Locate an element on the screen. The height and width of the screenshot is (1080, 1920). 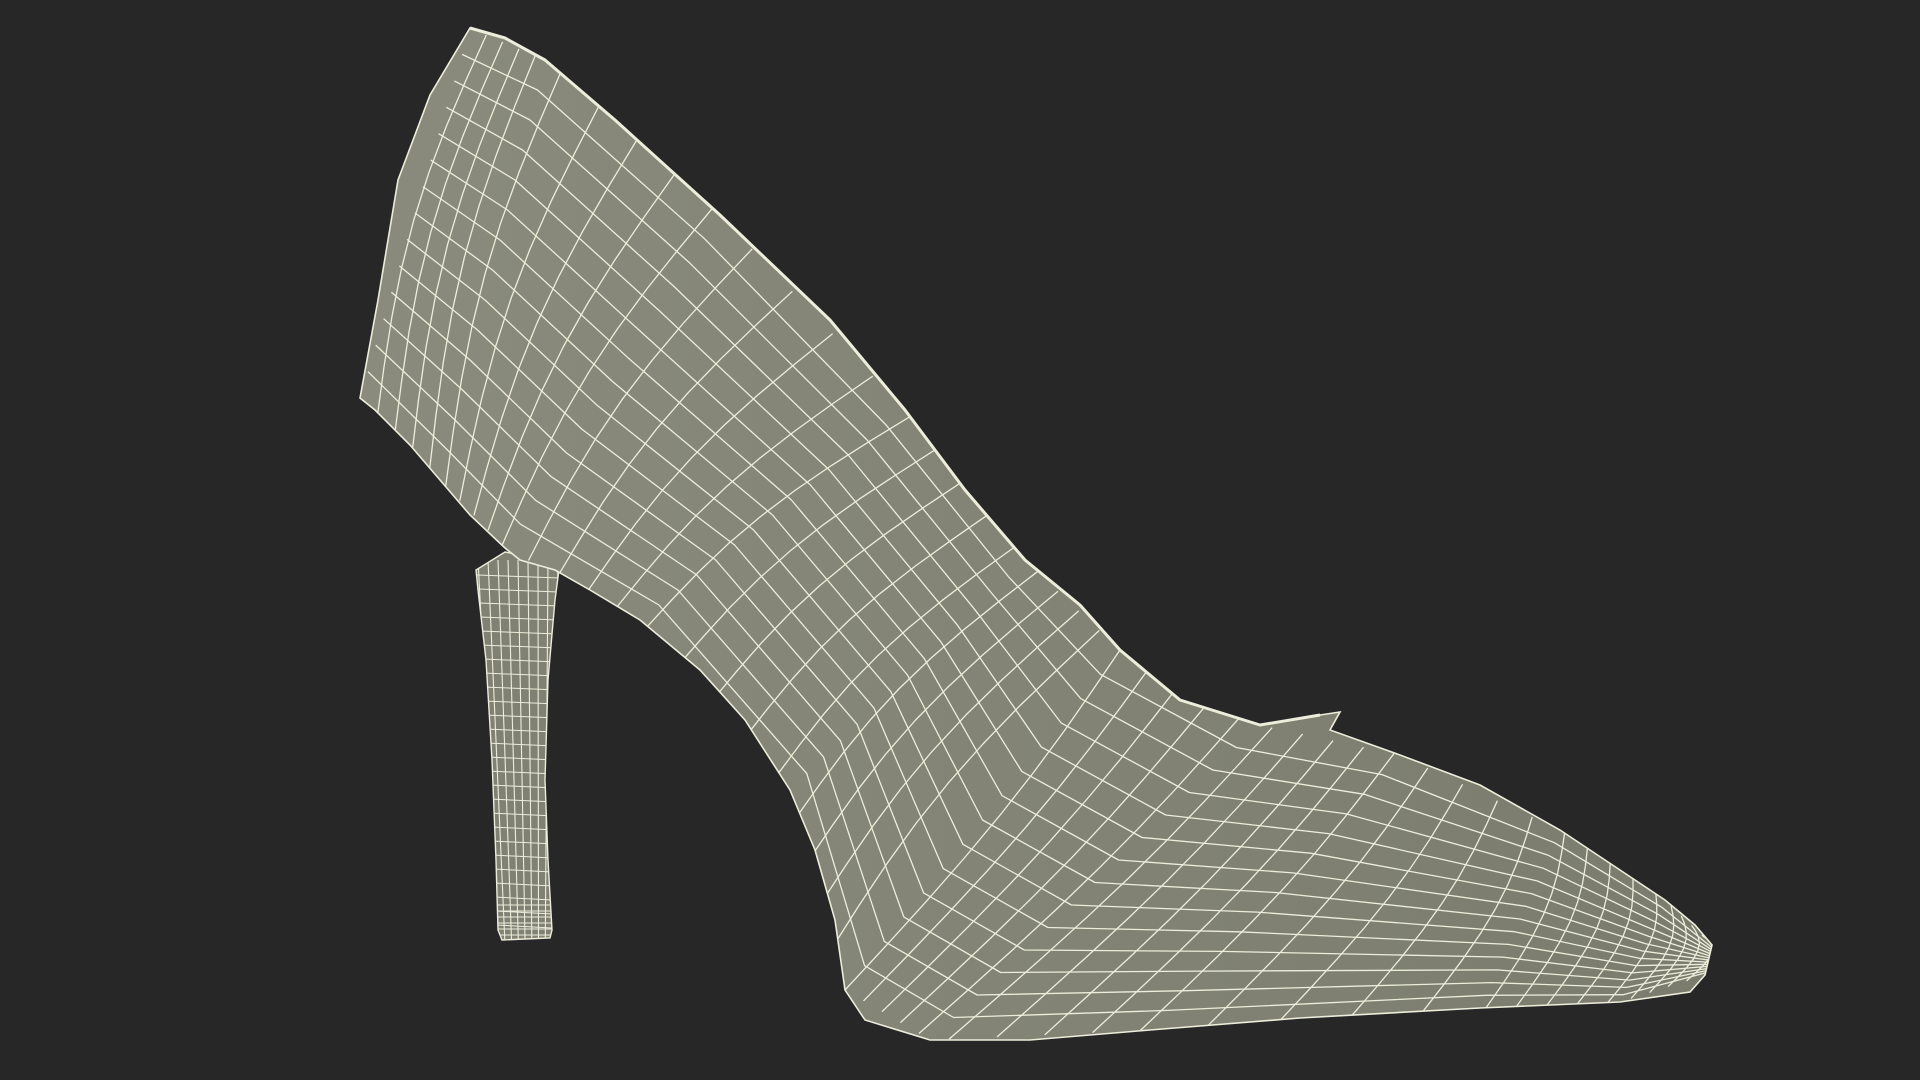
shoe-heel is located at coordinates (518, 746).